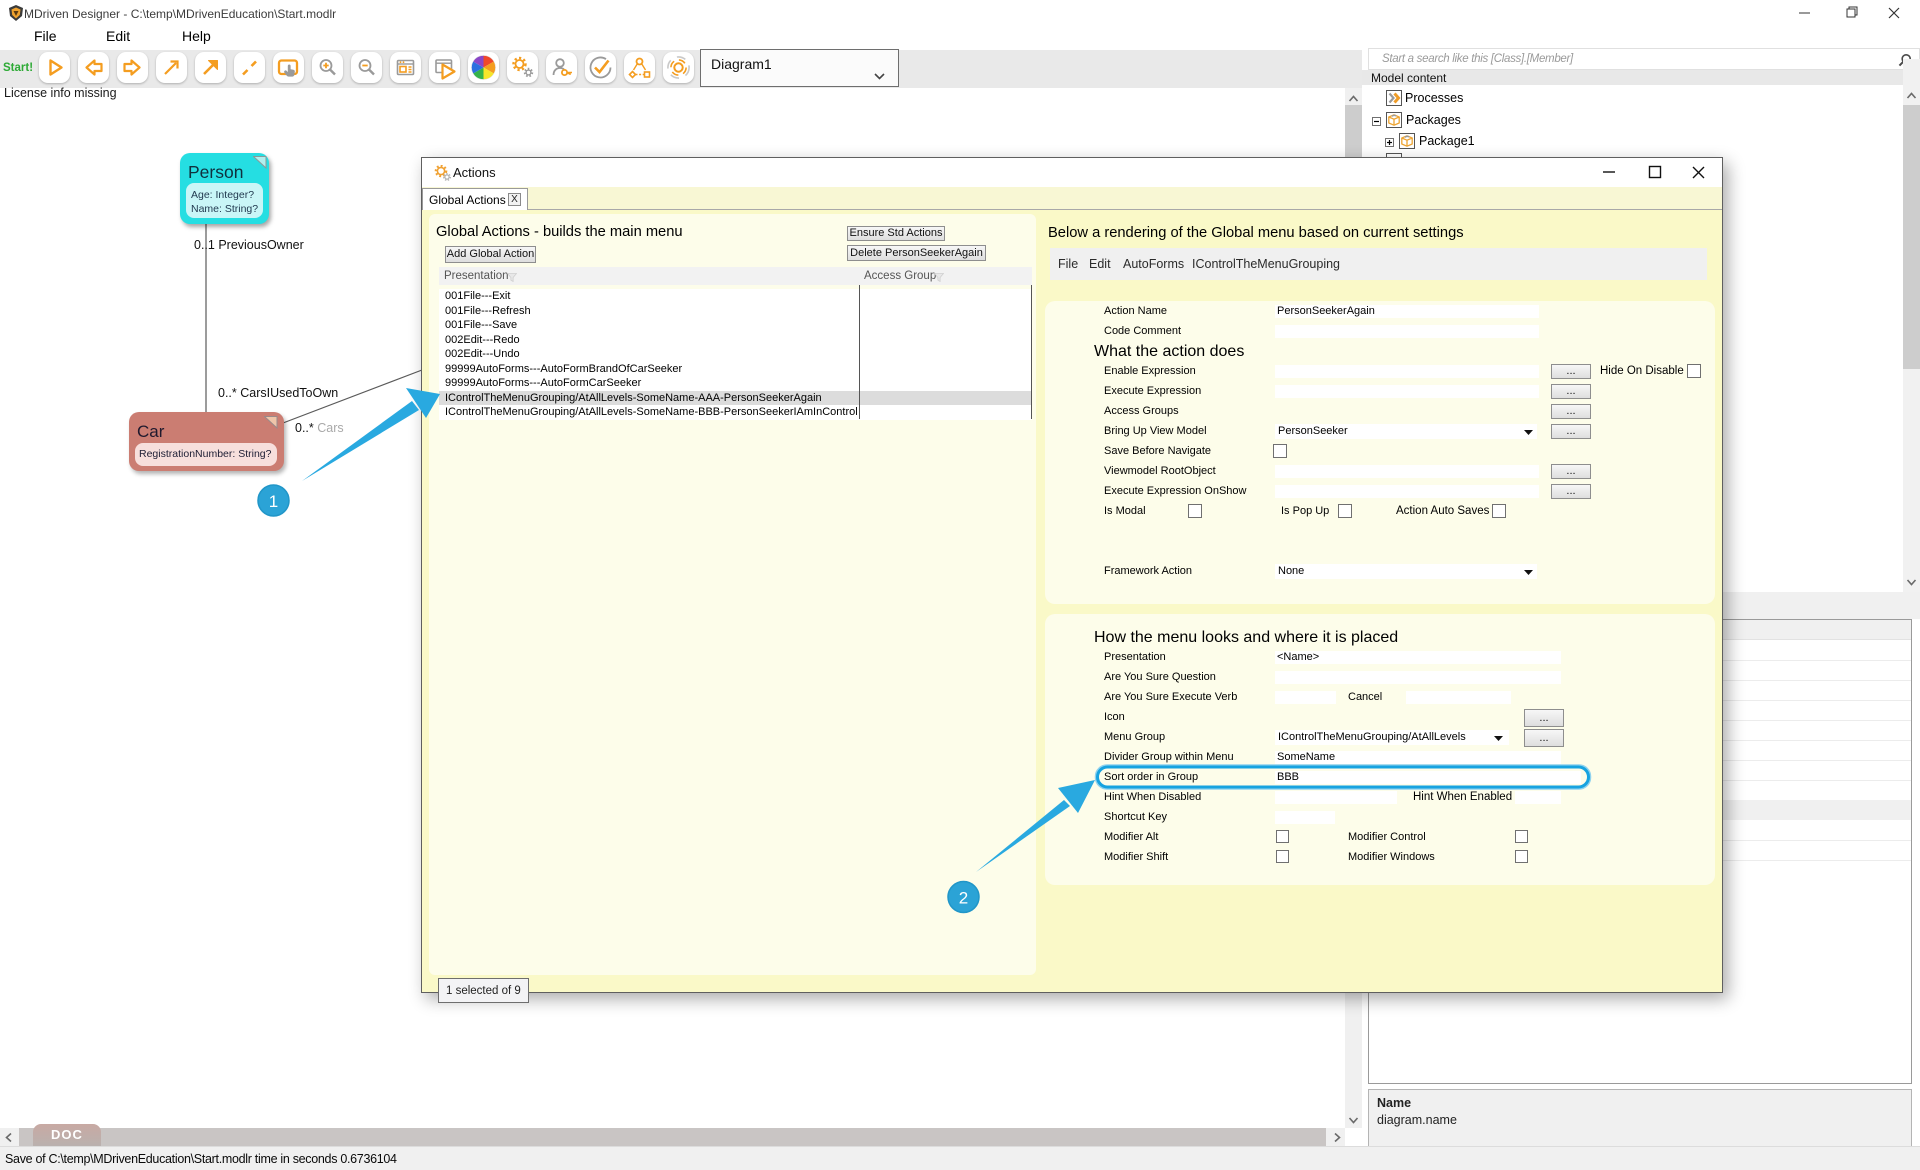  I want to click on svg-text: 1, so click(273, 501).